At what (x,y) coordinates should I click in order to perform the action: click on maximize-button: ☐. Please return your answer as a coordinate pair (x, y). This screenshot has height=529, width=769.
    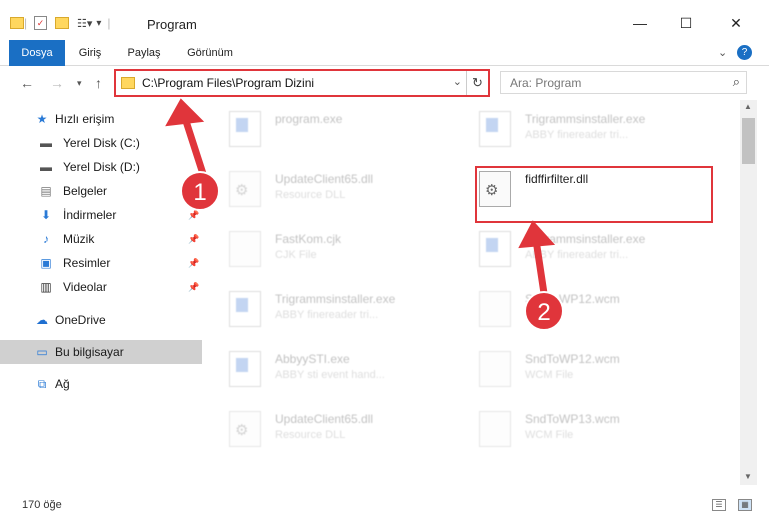
    Looking at the image, I should click on (686, 23).